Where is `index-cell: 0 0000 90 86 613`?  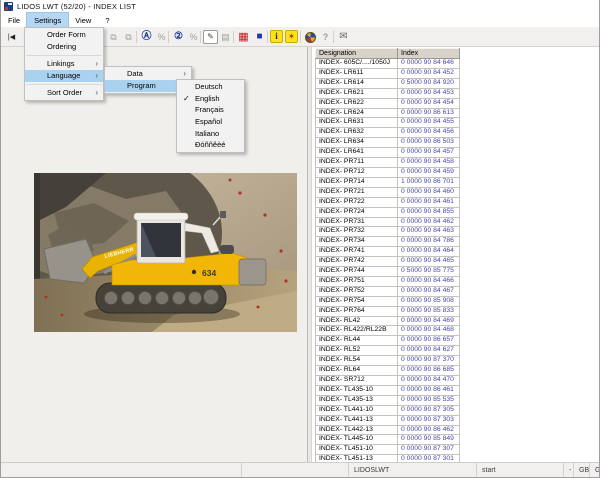 index-cell: 0 0000 90 86 613 is located at coordinates (428, 113).